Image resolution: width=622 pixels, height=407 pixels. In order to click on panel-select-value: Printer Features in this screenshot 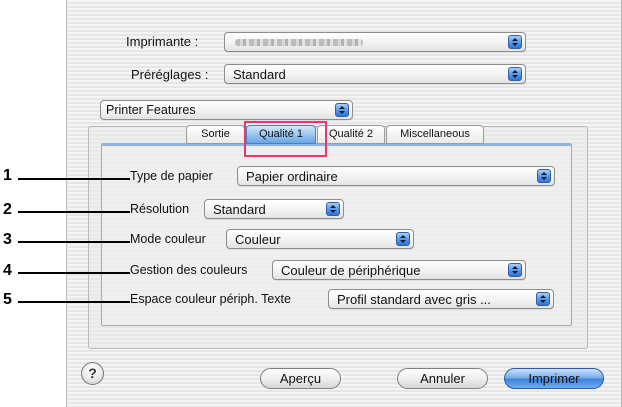, I will do `click(151, 110)`.